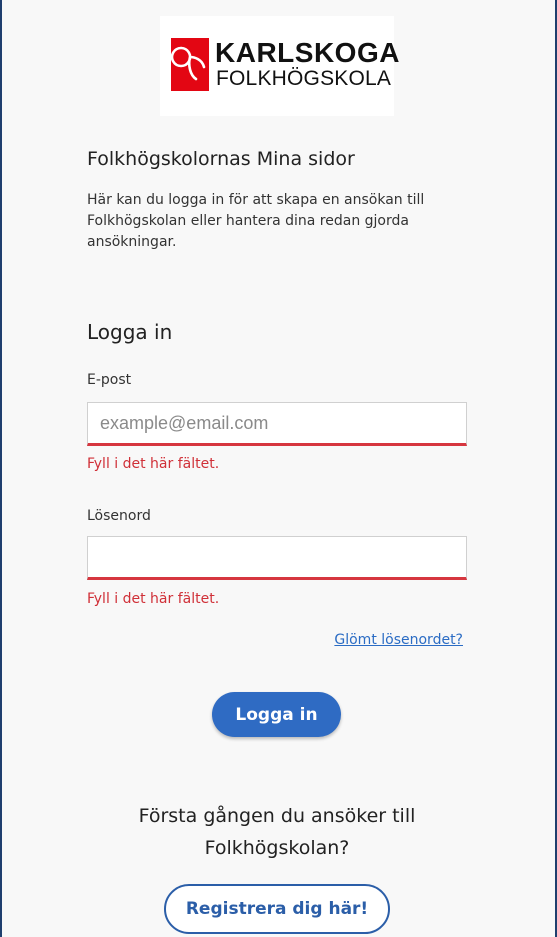  Describe the element at coordinates (130, 332) in the screenshot. I see `login-heading: Logga in` at that location.